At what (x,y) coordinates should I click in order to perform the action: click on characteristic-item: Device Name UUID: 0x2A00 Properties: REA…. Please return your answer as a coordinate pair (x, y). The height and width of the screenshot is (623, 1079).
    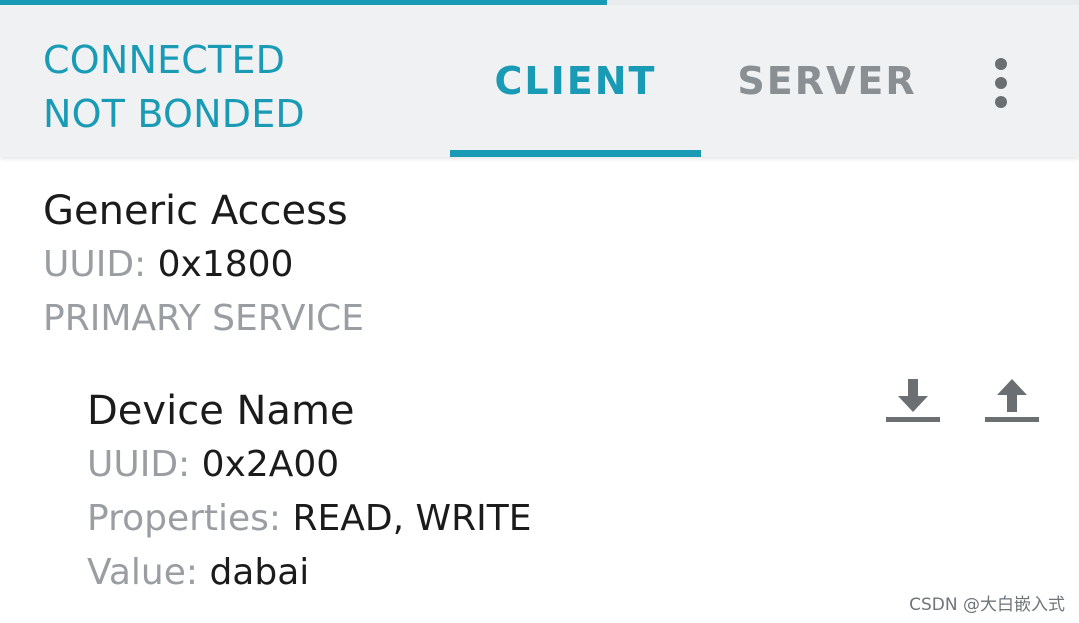
    Looking at the image, I should click on (309, 492).